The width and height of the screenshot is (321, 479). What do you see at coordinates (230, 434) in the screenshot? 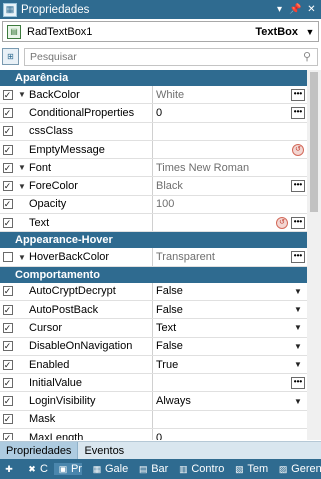
I see `property-value-cell: 0` at bounding box center [230, 434].